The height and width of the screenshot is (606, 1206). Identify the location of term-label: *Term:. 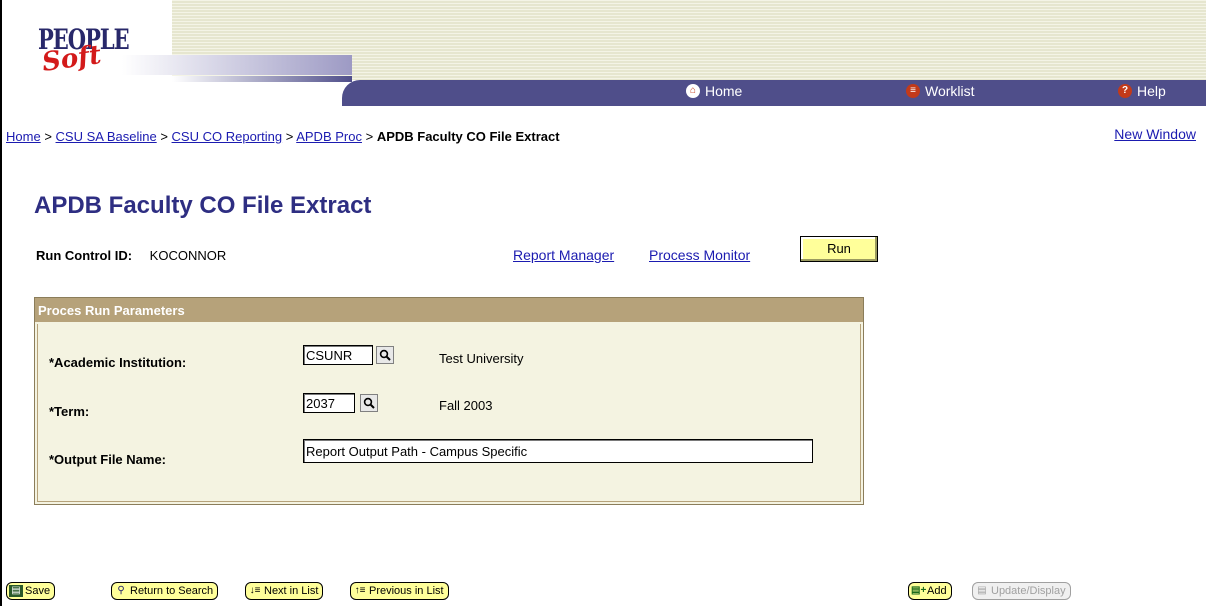
(69, 411).